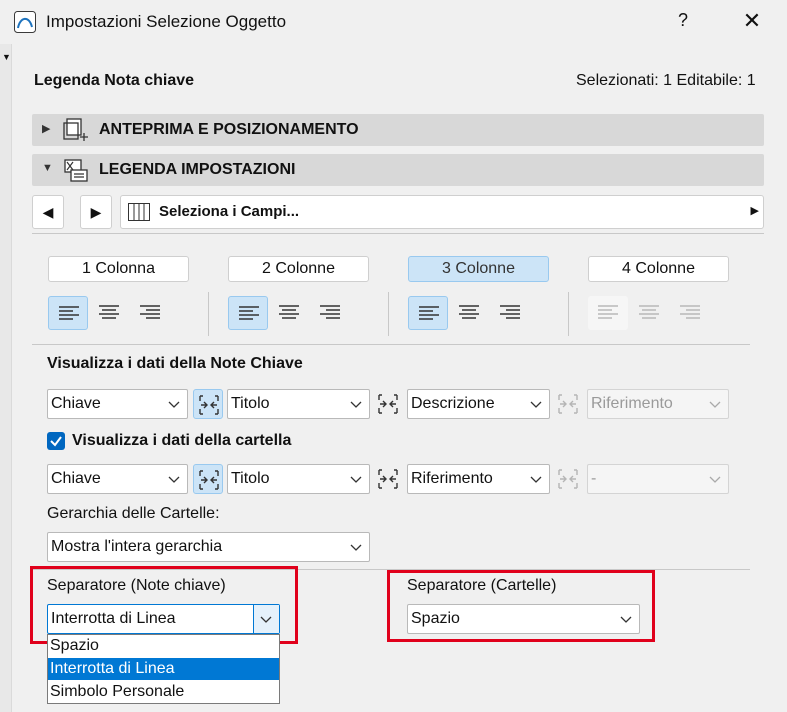 This screenshot has width=787, height=712. What do you see at coordinates (298, 404) in the screenshot?
I see `keynote-field-2-select: Titolo` at bounding box center [298, 404].